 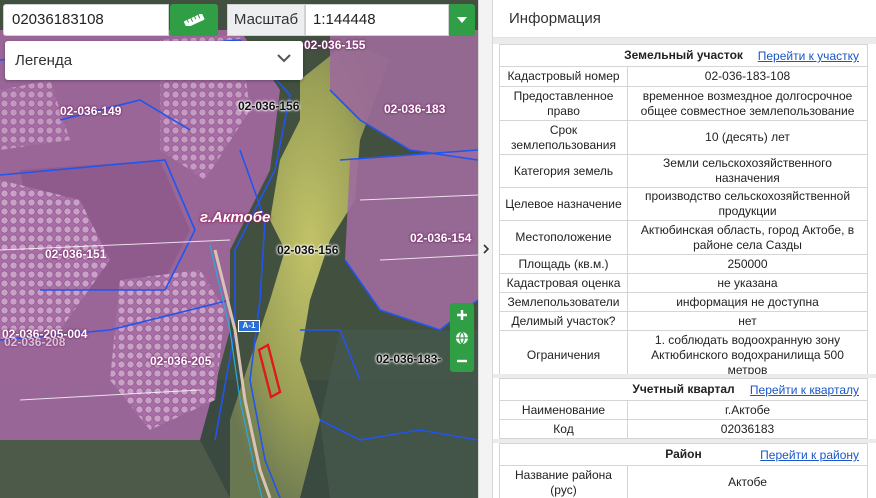 I want to click on parcel-label: 02-036-149, so click(x=91, y=111).